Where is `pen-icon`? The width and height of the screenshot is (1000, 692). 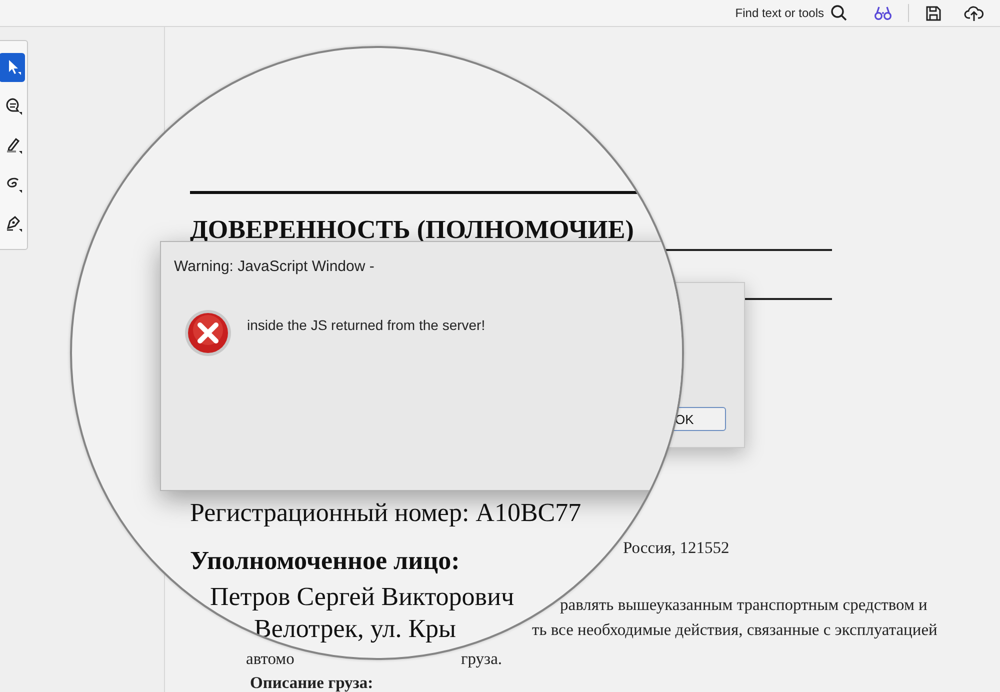 pen-icon is located at coordinates (14, 145).